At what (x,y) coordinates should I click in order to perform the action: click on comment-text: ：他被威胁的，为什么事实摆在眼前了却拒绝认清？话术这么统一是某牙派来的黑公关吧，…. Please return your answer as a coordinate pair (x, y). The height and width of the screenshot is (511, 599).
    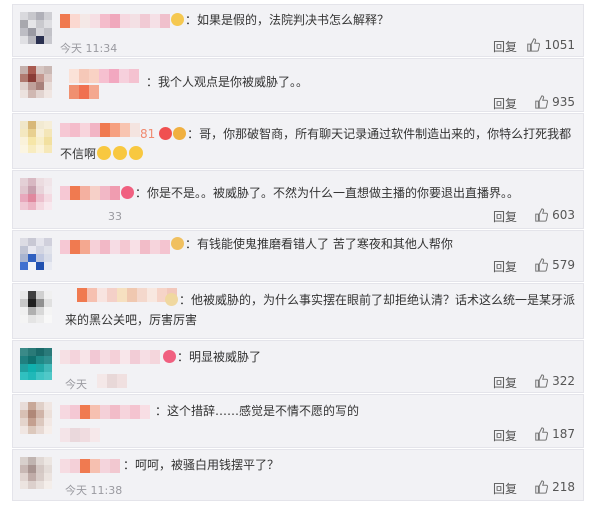
    Looking at the image, I should click on (320, 310).